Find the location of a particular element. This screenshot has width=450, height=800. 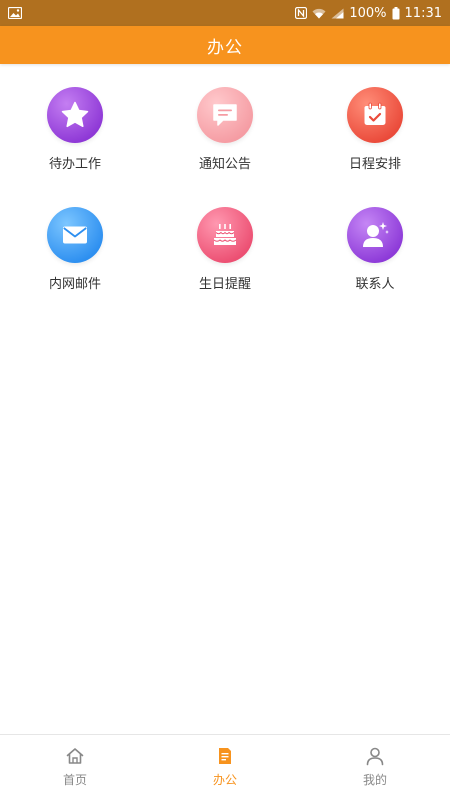

nav-label: 办公 is located at coordinates (224, 780).